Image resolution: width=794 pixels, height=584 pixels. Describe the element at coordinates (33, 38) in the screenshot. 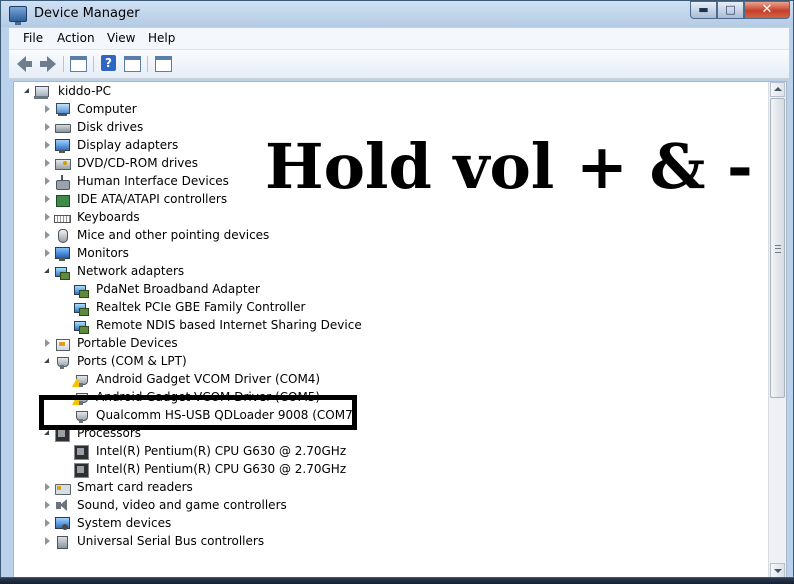

I see `menu-file: File` at that location.